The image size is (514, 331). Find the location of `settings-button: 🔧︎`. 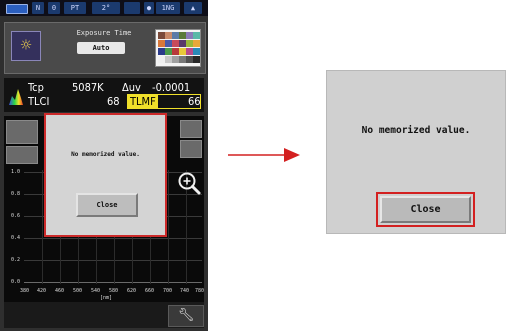

settings-button: 🔧︎ is located at coordinates (186, 316).